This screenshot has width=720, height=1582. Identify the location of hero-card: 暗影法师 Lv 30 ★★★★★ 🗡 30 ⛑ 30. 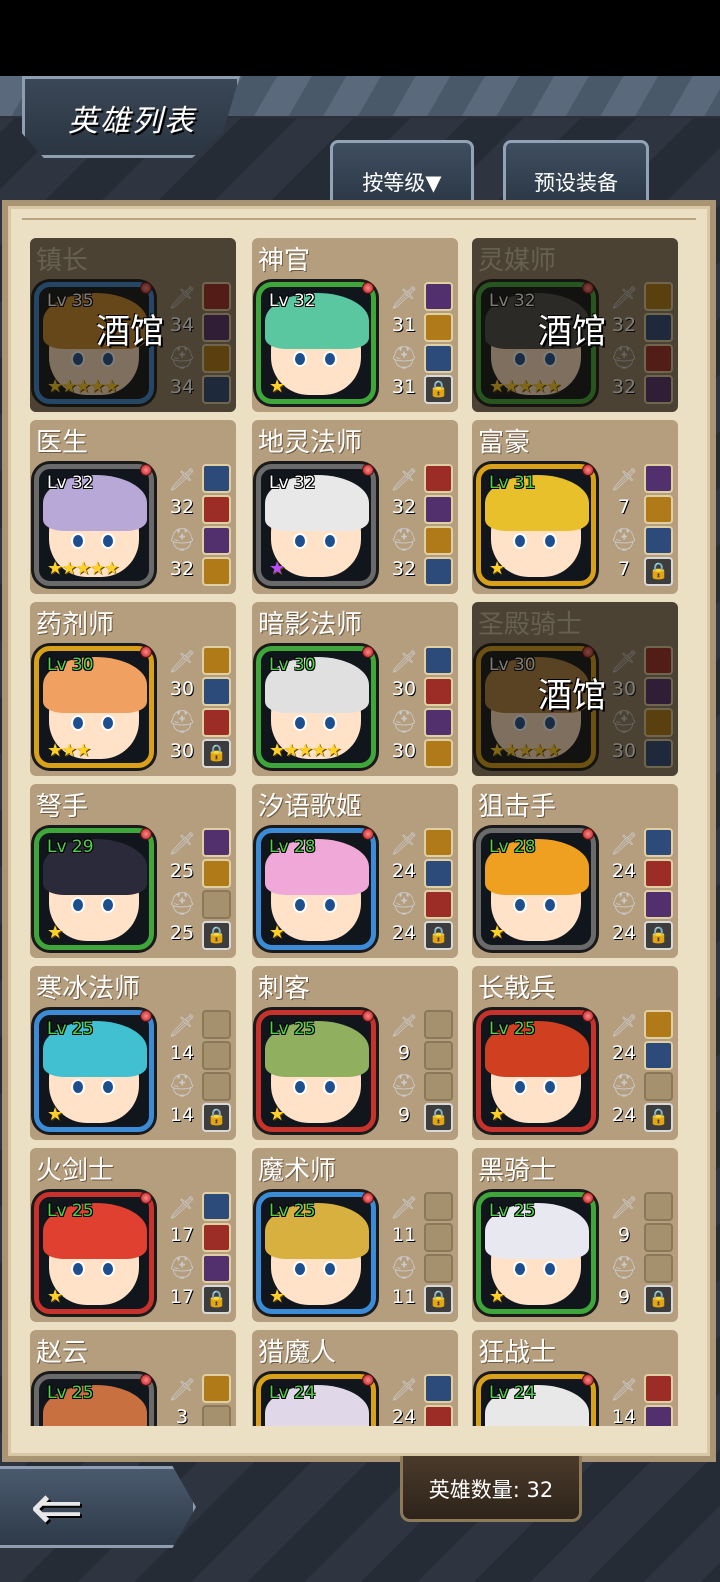
(355, 689).